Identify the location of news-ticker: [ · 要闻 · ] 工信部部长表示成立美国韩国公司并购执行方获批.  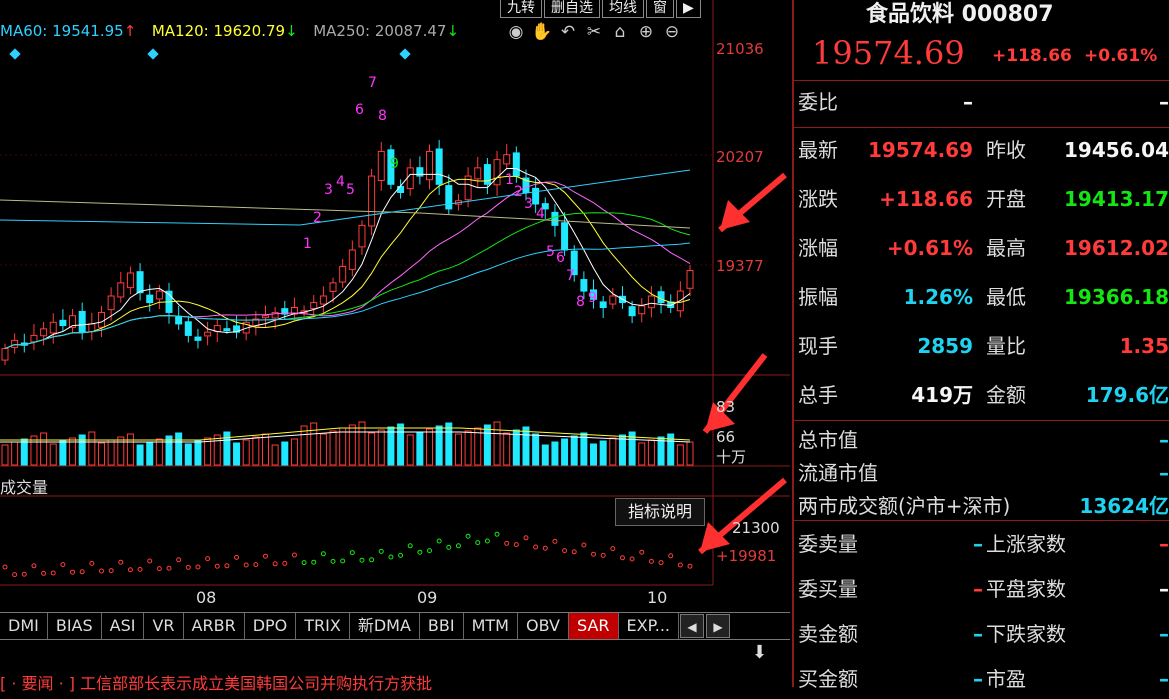
(395, 682).